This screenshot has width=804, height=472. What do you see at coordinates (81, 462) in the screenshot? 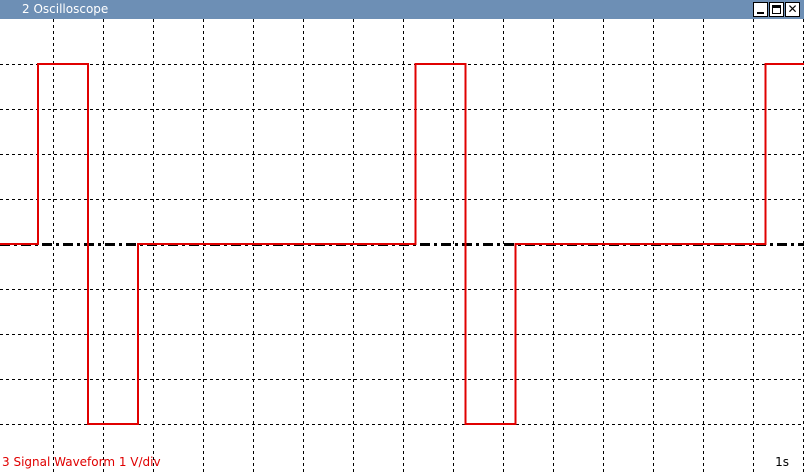
I see `signal-label: 3 Signal Waveform 1 V/div` at bounding box center [81, 462].